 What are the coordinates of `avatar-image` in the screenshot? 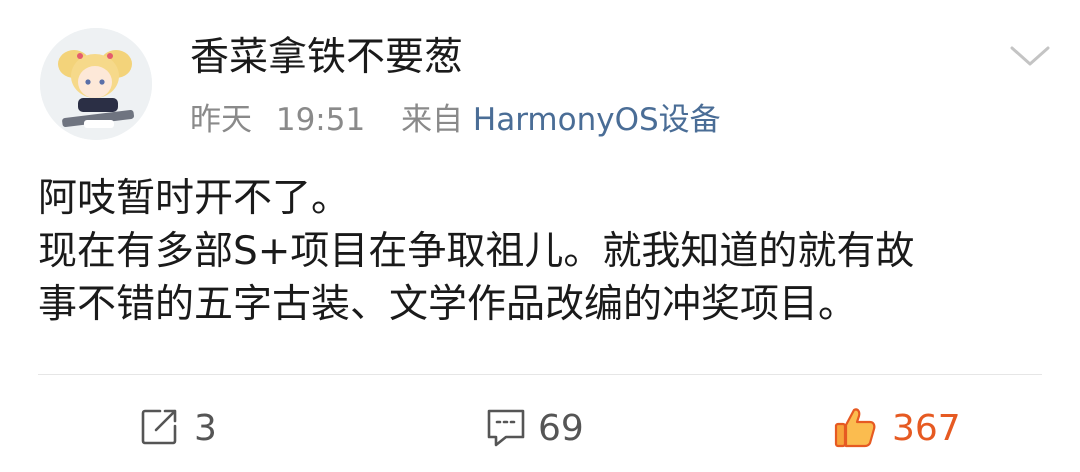 It's located at (96, 84).